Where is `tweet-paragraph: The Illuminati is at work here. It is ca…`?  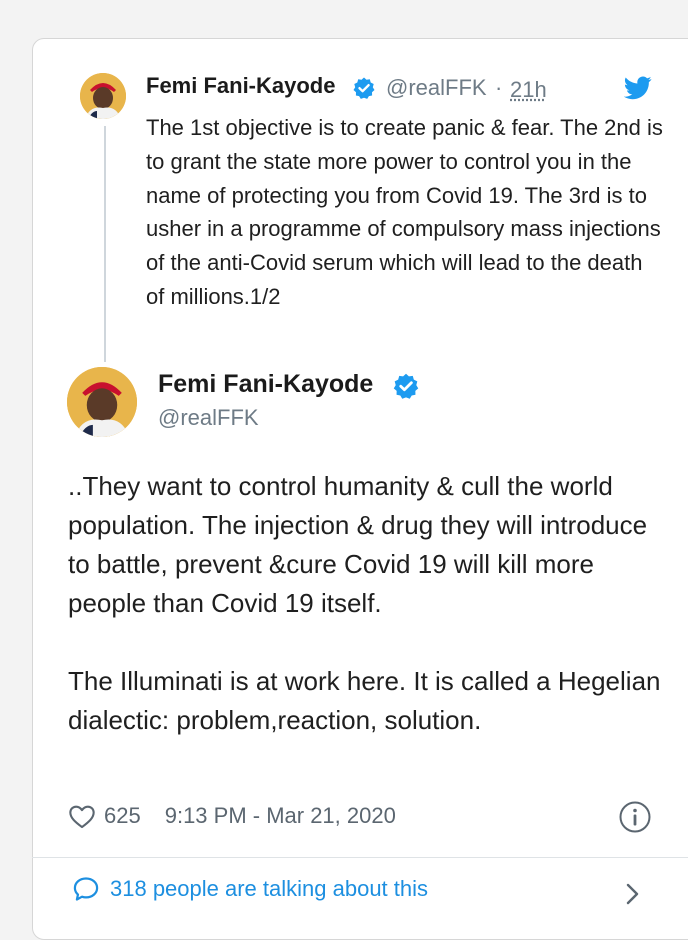
tweet-paragraph: The Illuminati is at work here. It is ca… is located at coordinates (368, 701).